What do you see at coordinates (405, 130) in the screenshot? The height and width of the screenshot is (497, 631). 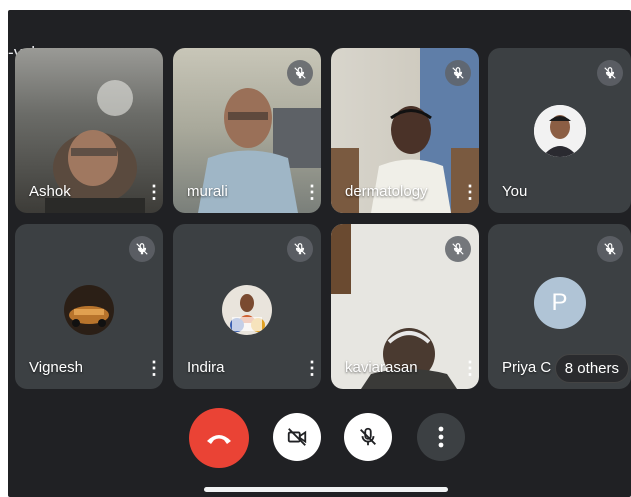 I see `participant-tile-dermatology: dermatology ⋮` at bounding box center [405, 130].